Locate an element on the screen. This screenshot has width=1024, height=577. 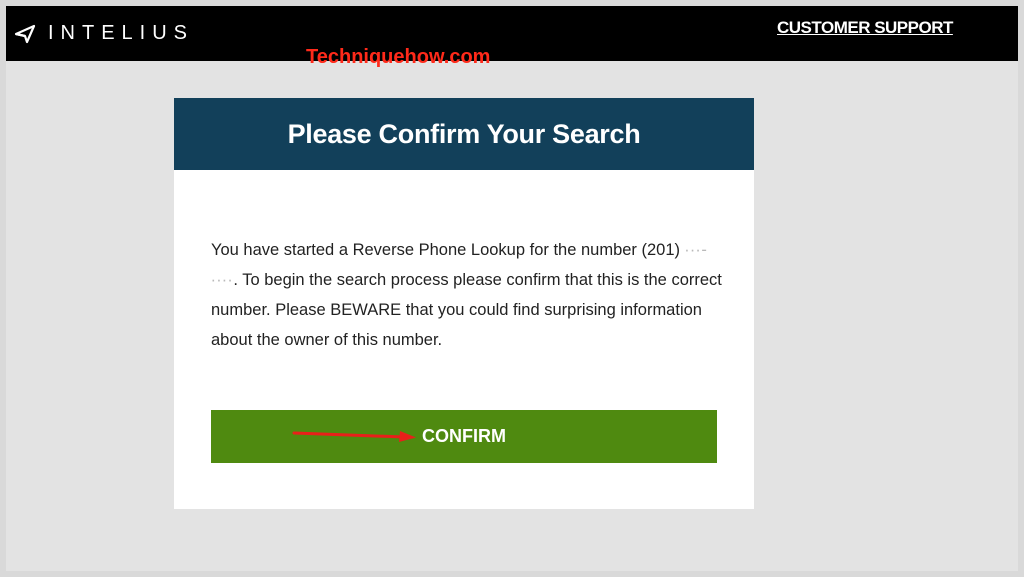
intelius-logo: INTELIUS is located at coordinates (104, 33).